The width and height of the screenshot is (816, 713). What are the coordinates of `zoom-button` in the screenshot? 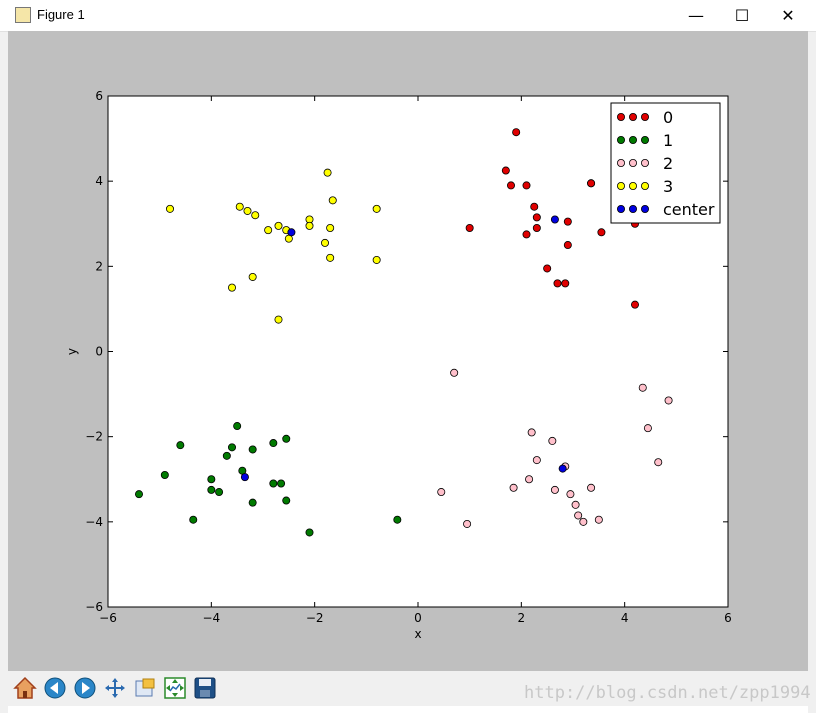 It's located at (144, 687).